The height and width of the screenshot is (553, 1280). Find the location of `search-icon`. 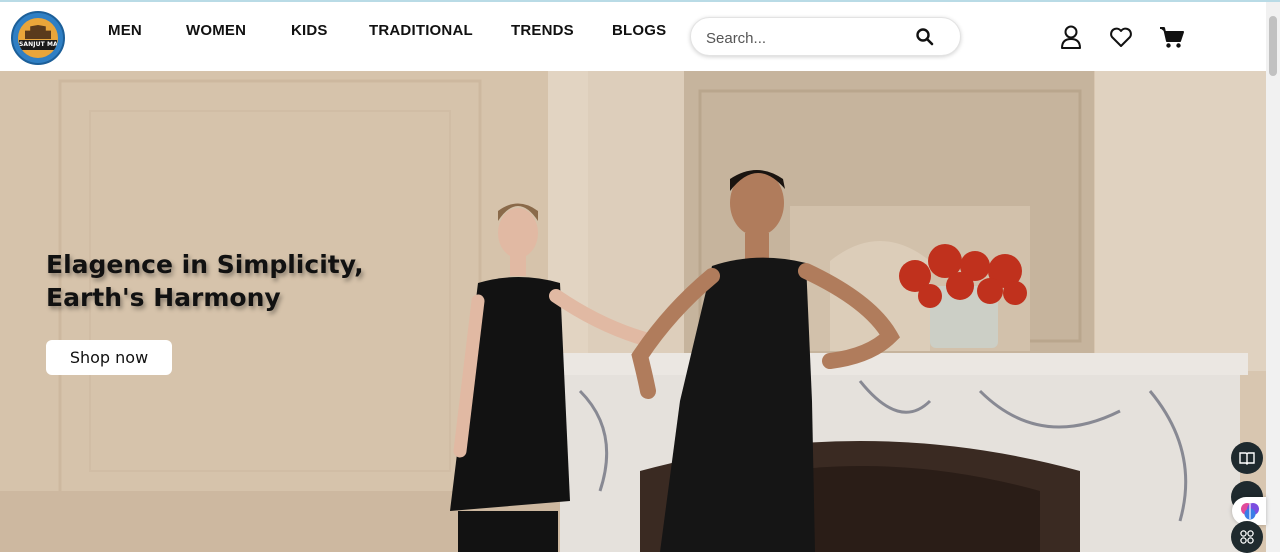

search-icon is located at coordinates (925, 37).